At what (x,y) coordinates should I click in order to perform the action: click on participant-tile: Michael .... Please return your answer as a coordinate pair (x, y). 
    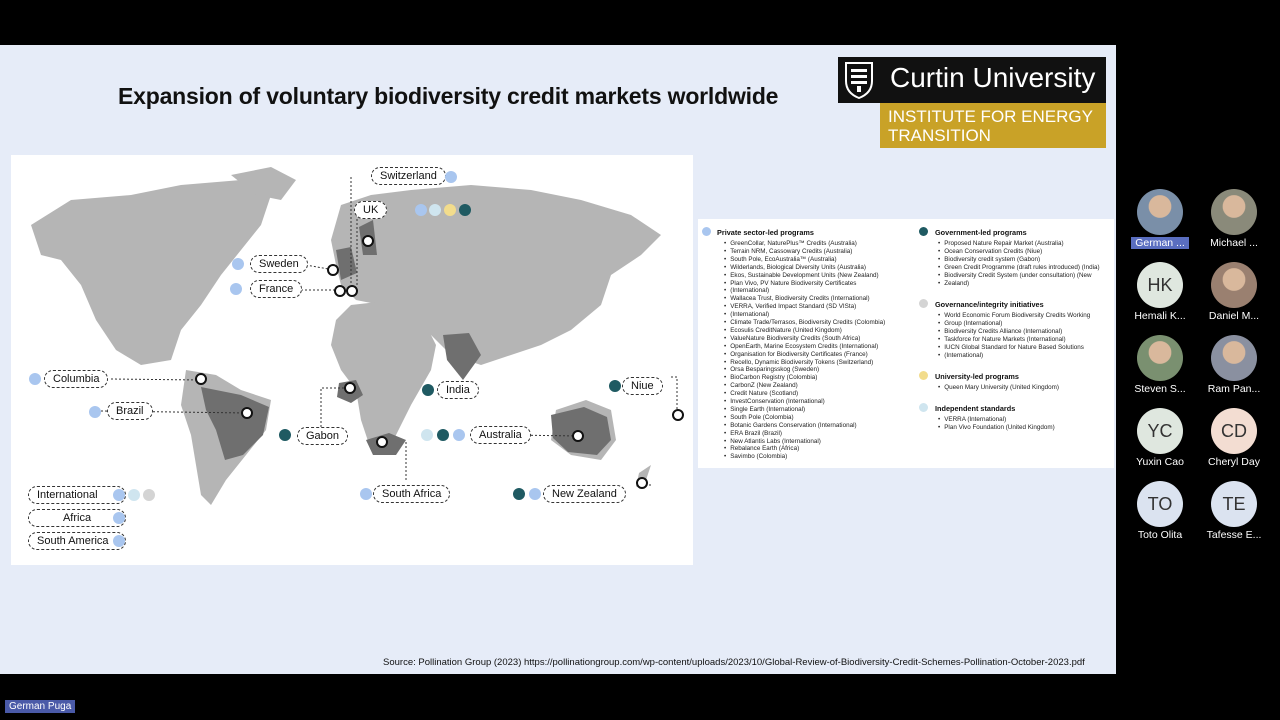
    Looking at the image, I should click on (1234, 222).